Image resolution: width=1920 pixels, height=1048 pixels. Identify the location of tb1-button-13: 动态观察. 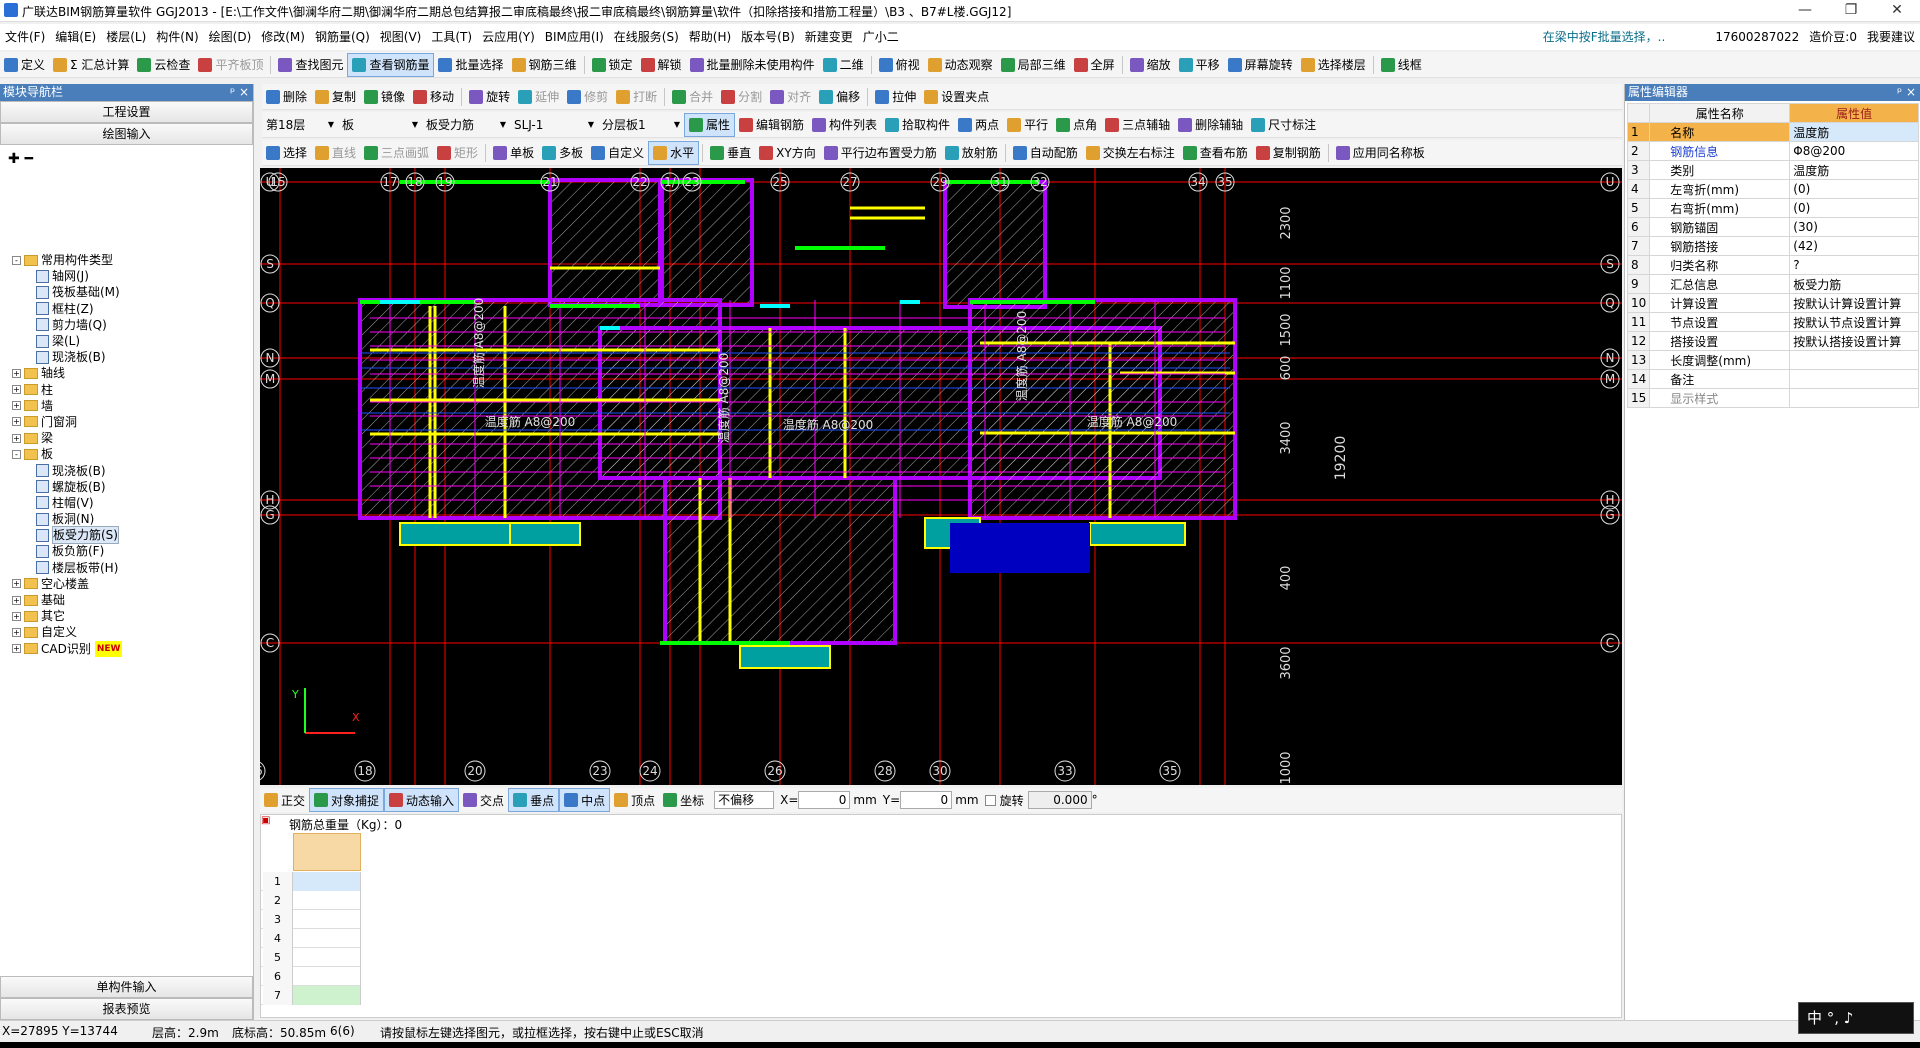
(960, 65).